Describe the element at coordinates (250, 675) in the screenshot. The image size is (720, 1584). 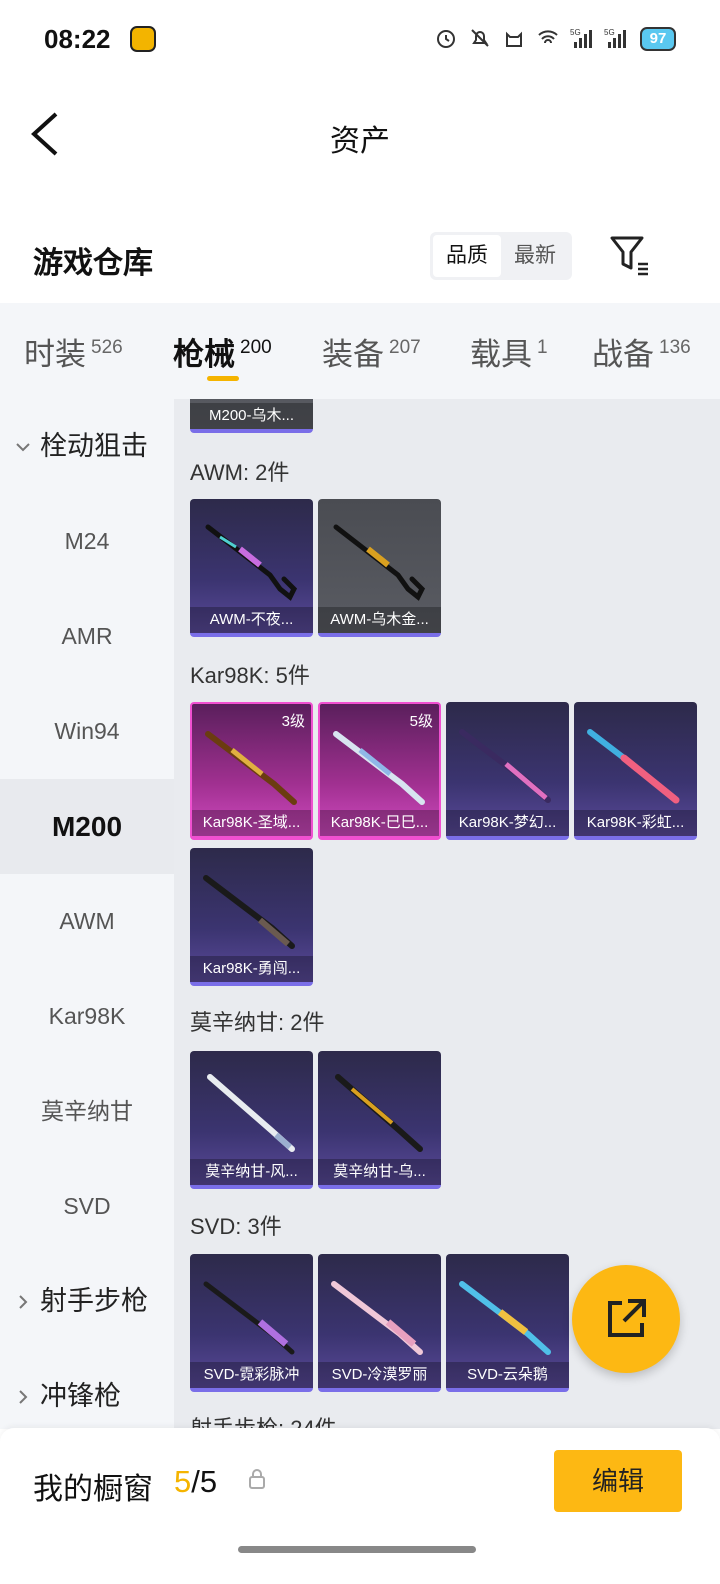
I see `section-title: Kar98K: 5件` at that location.